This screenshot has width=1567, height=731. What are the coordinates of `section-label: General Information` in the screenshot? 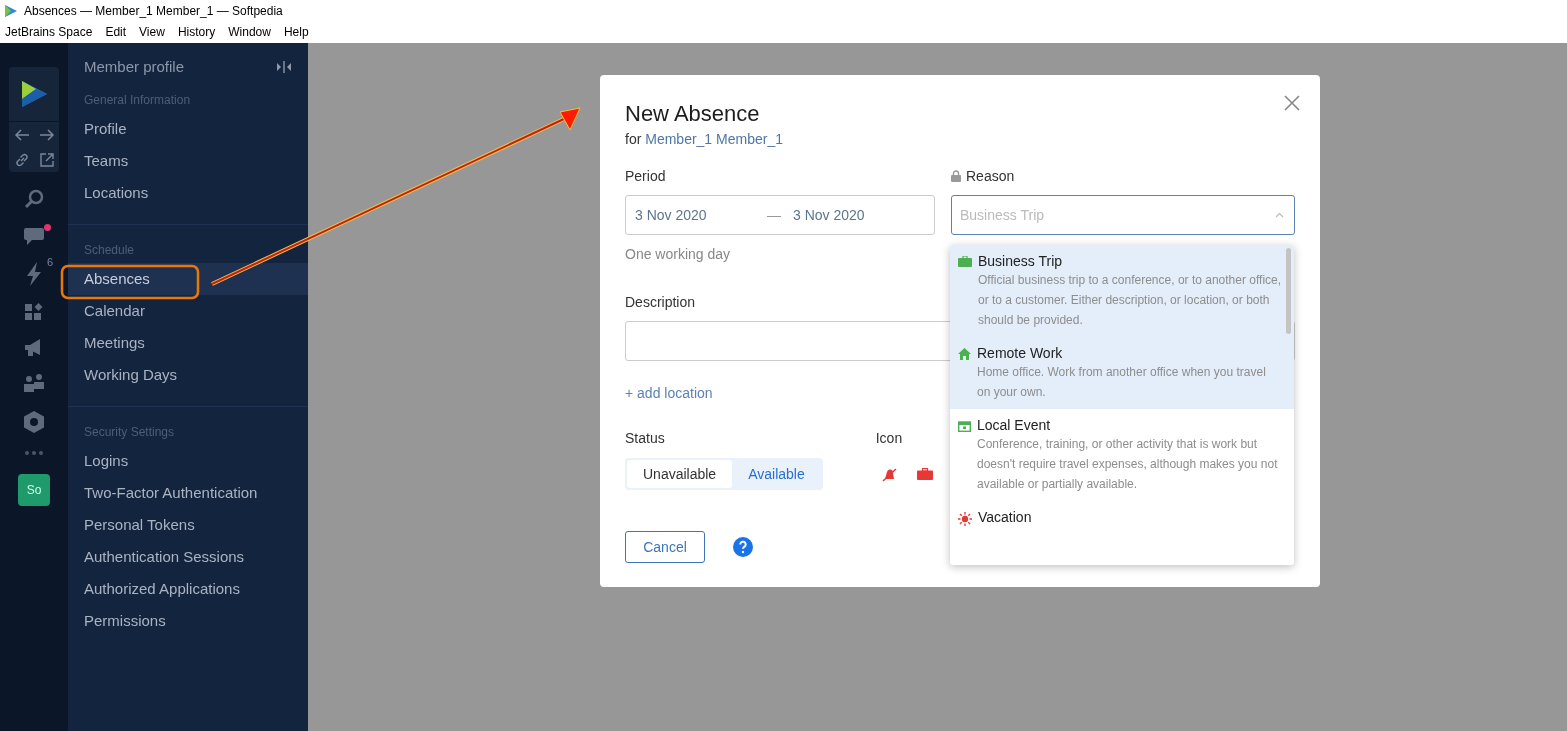 It's located at (137, 100).